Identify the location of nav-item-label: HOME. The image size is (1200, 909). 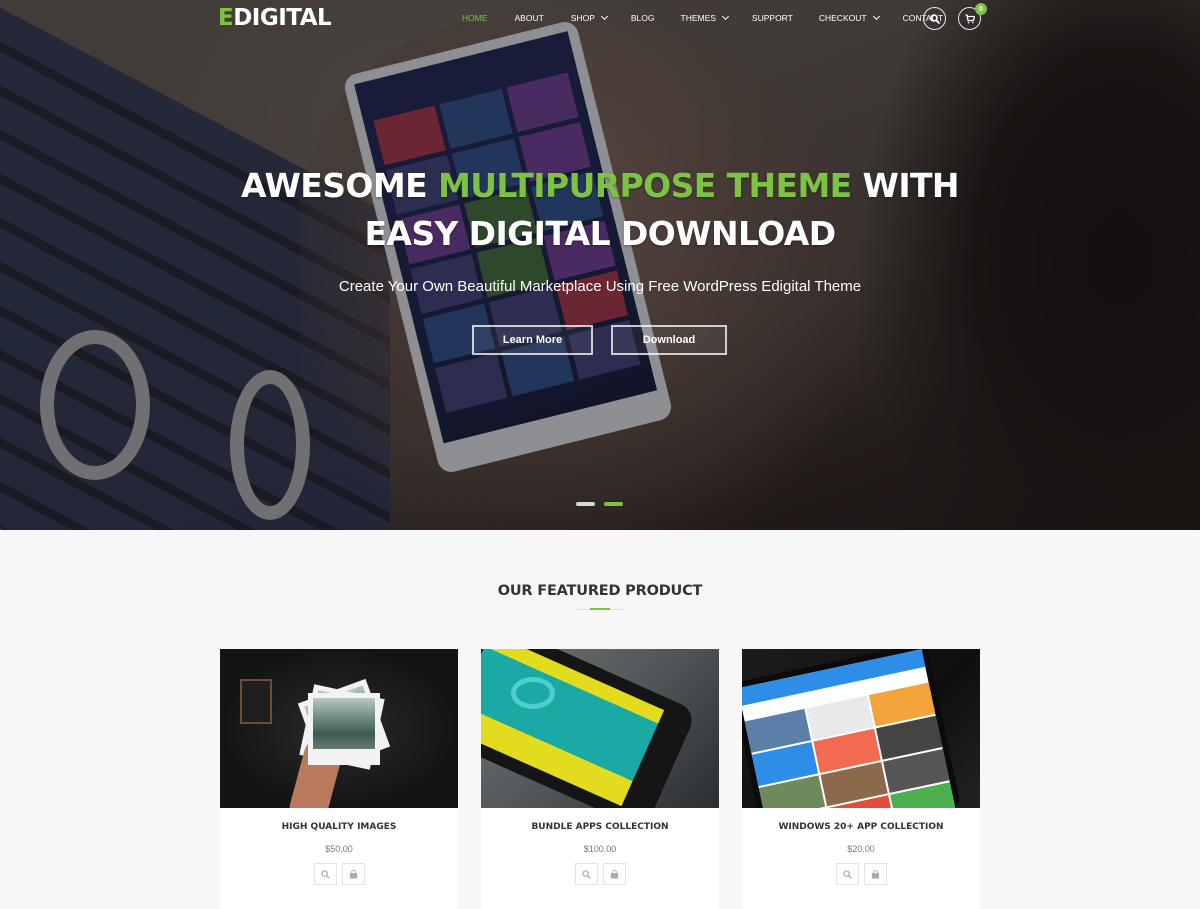
(475, 18).